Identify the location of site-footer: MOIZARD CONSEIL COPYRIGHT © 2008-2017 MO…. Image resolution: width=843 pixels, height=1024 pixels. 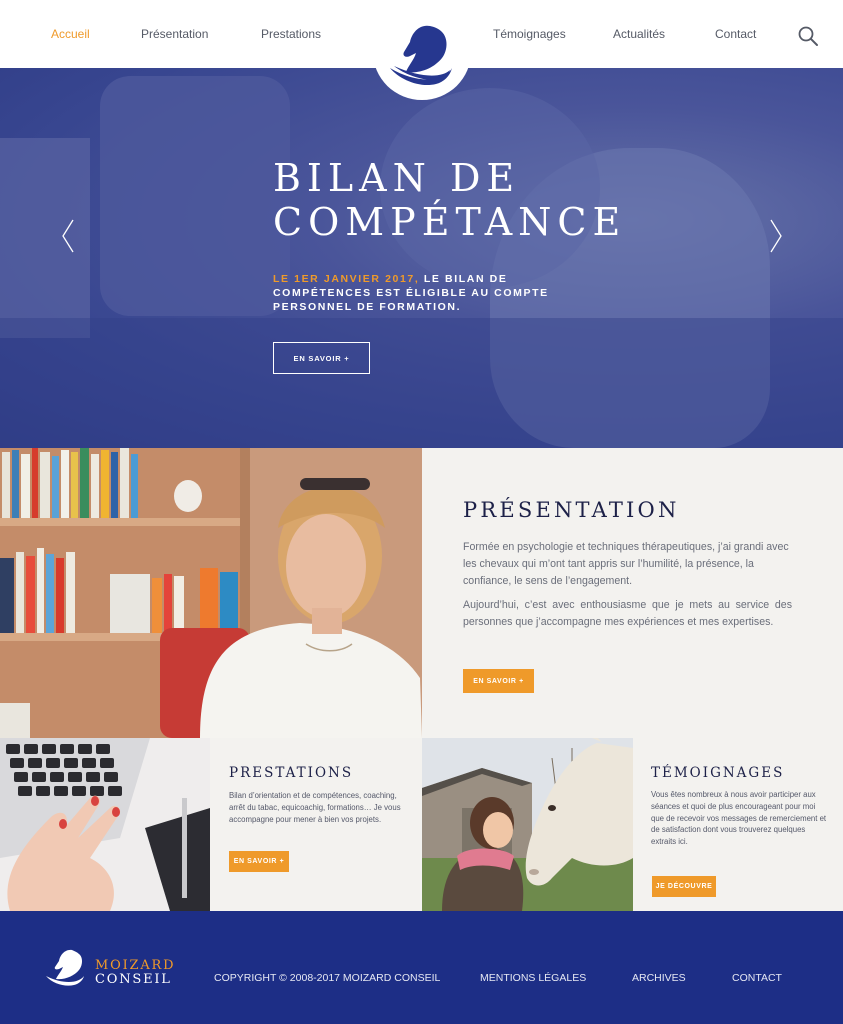
(421, 967).